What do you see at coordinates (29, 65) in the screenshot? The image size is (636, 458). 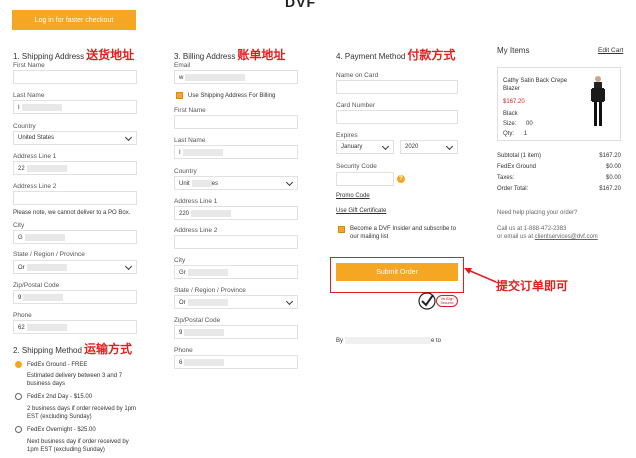 I see `shipping-first-name-label: First Name` at bounding box center [29, 65].